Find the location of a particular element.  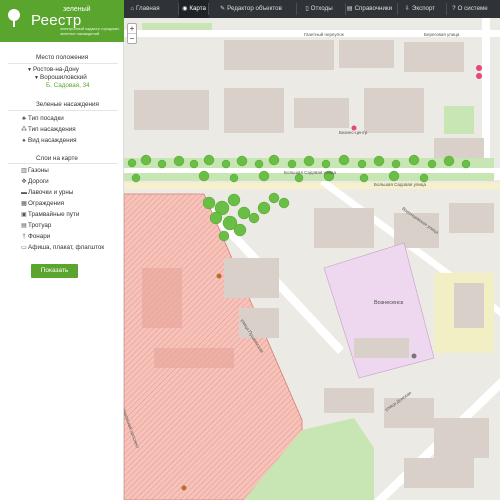

poster-icon: ▭ is located at coordinates (24, 248).